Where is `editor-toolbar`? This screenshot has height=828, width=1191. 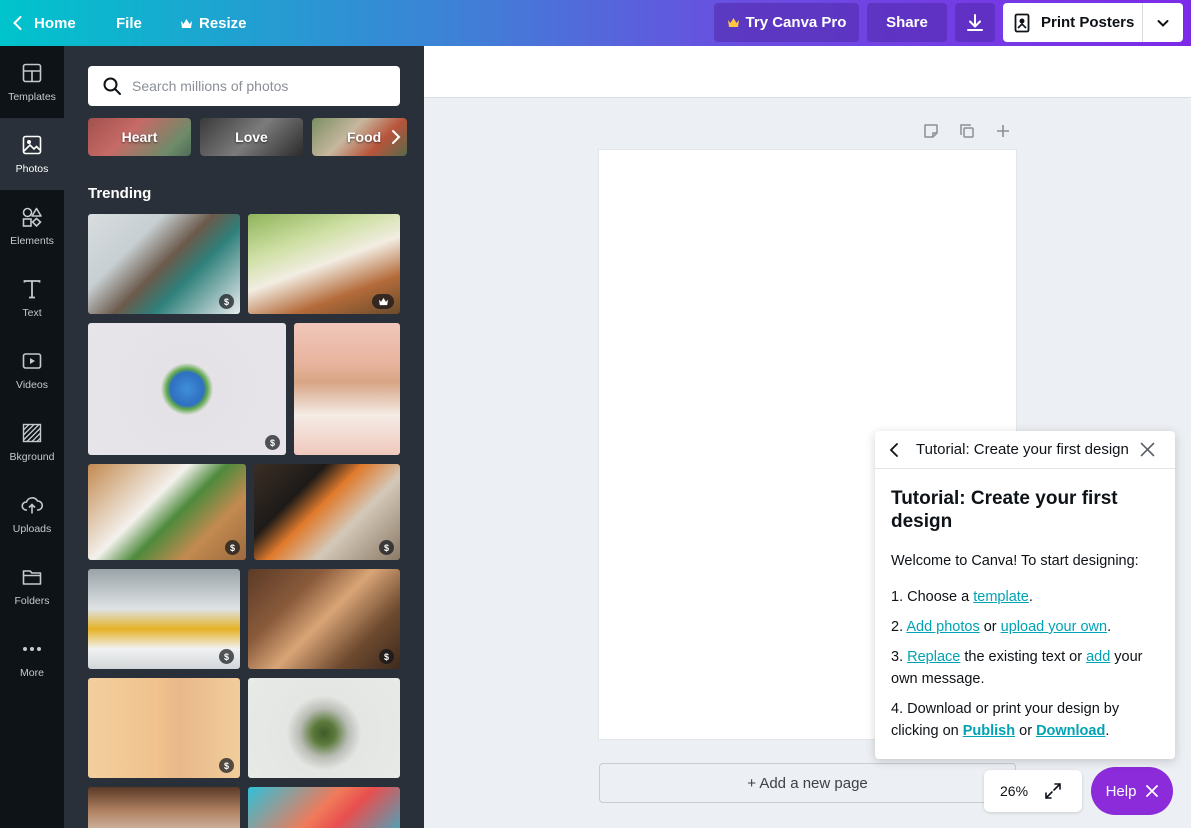
editor-toolbar is located at coordinates (807, 72).